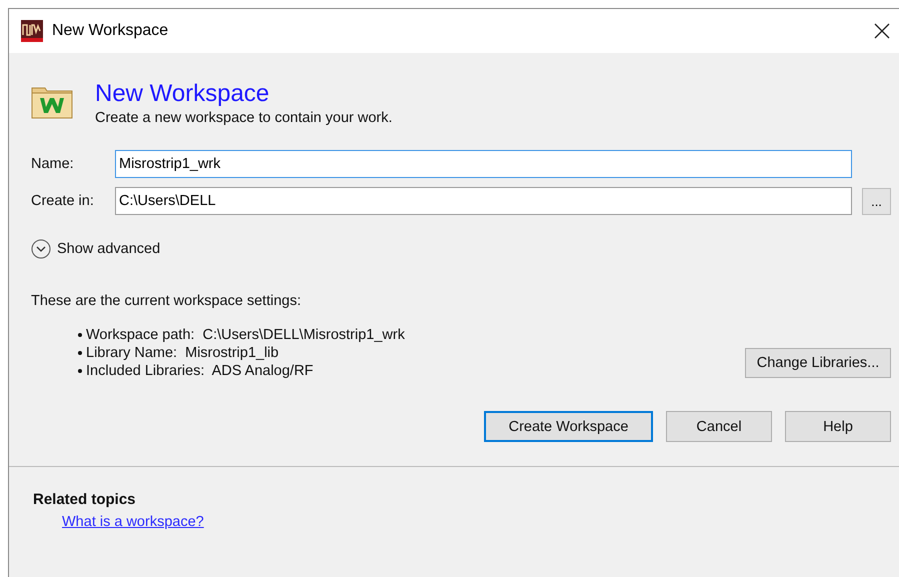  I want to click on setting-text: Workspace path: C:\Users\DELL\Misrostrip1_wrk, so click(245, 335).